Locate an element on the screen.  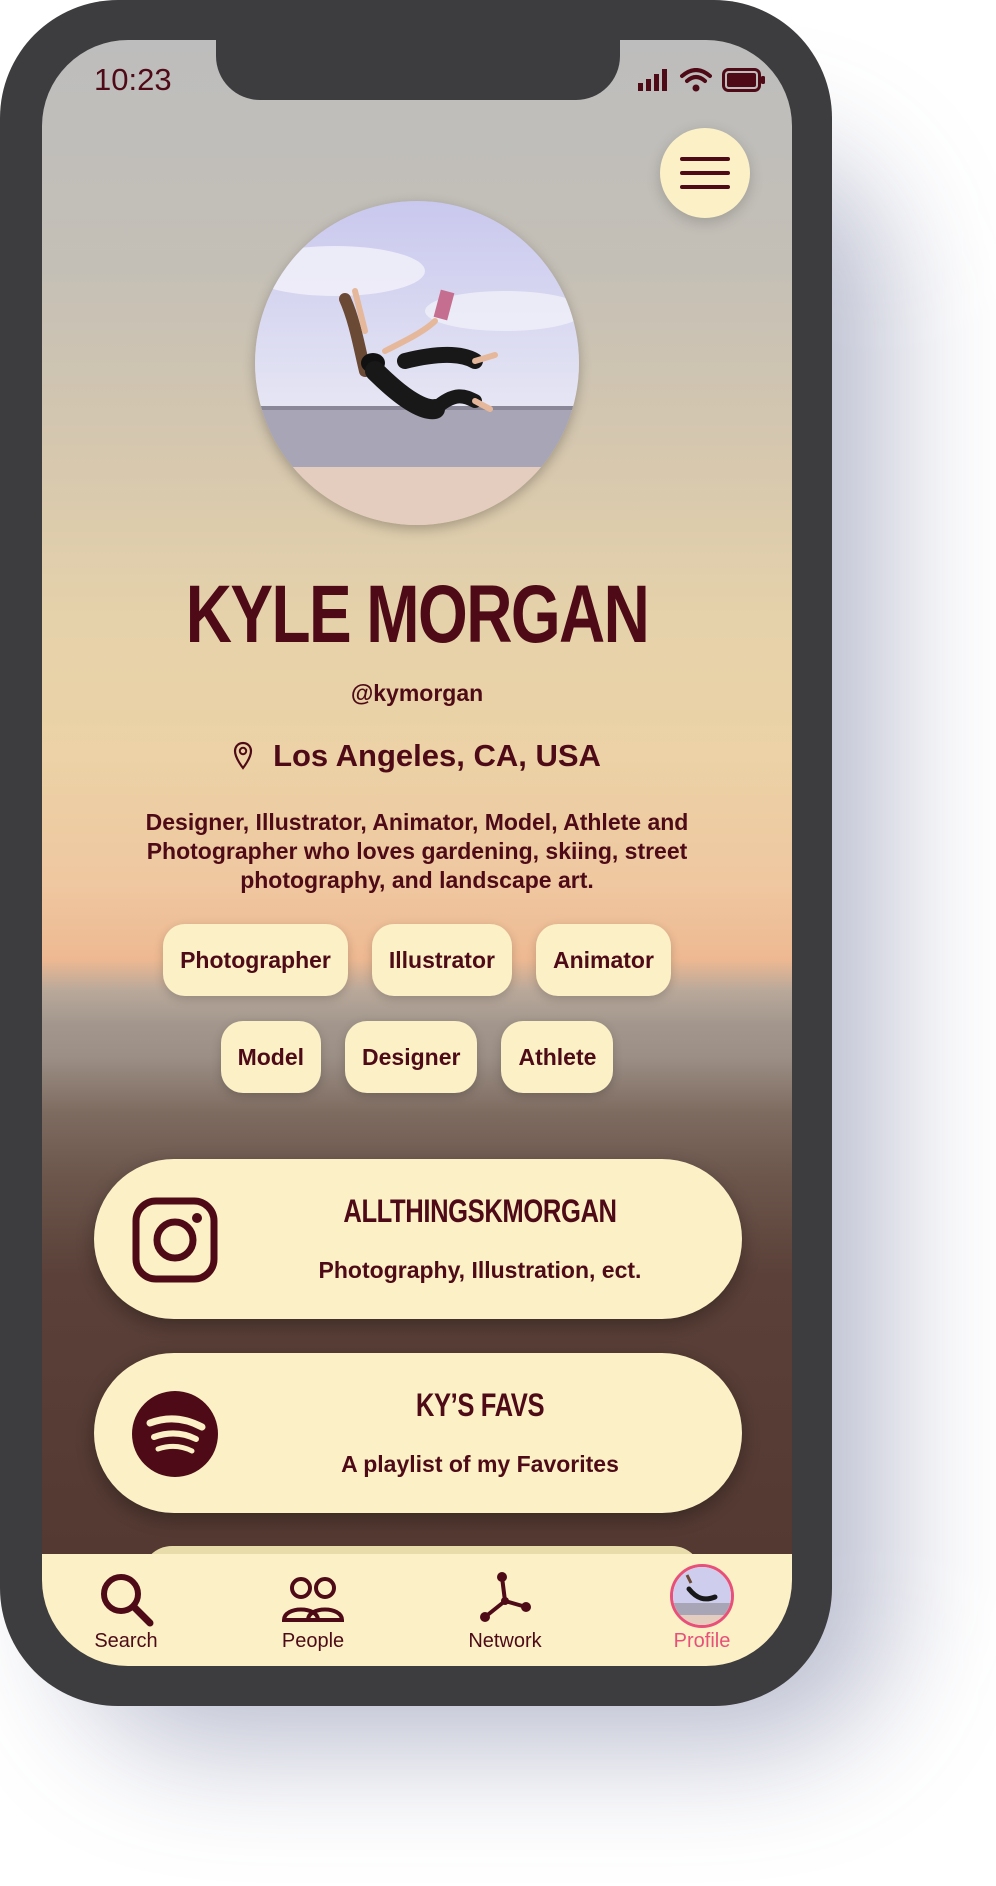
tag-athlete: Athlete is located at coordinates (557, 1057).